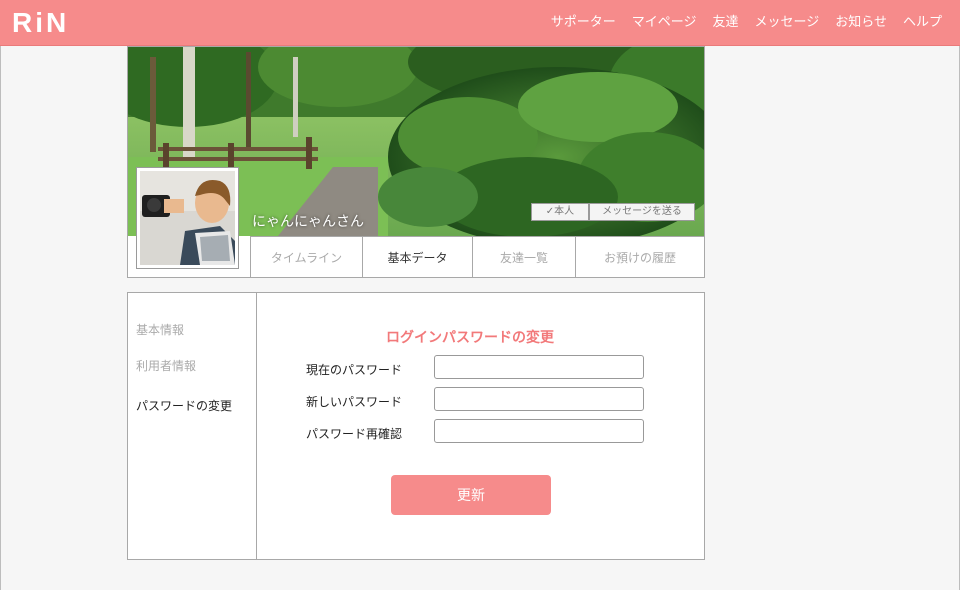  What do you see at coordinates (725, 23) in the screenshot?
I see `nav-friends: 友達` at bounding box center [725, 23].